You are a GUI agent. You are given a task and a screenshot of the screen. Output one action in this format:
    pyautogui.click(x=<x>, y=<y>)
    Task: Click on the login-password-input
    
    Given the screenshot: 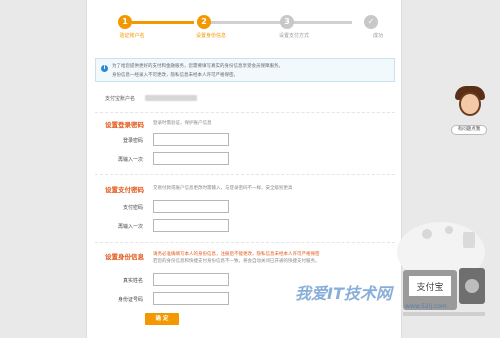 What is the action you would take?
    pyautogui.click(x=191, y=139)
    